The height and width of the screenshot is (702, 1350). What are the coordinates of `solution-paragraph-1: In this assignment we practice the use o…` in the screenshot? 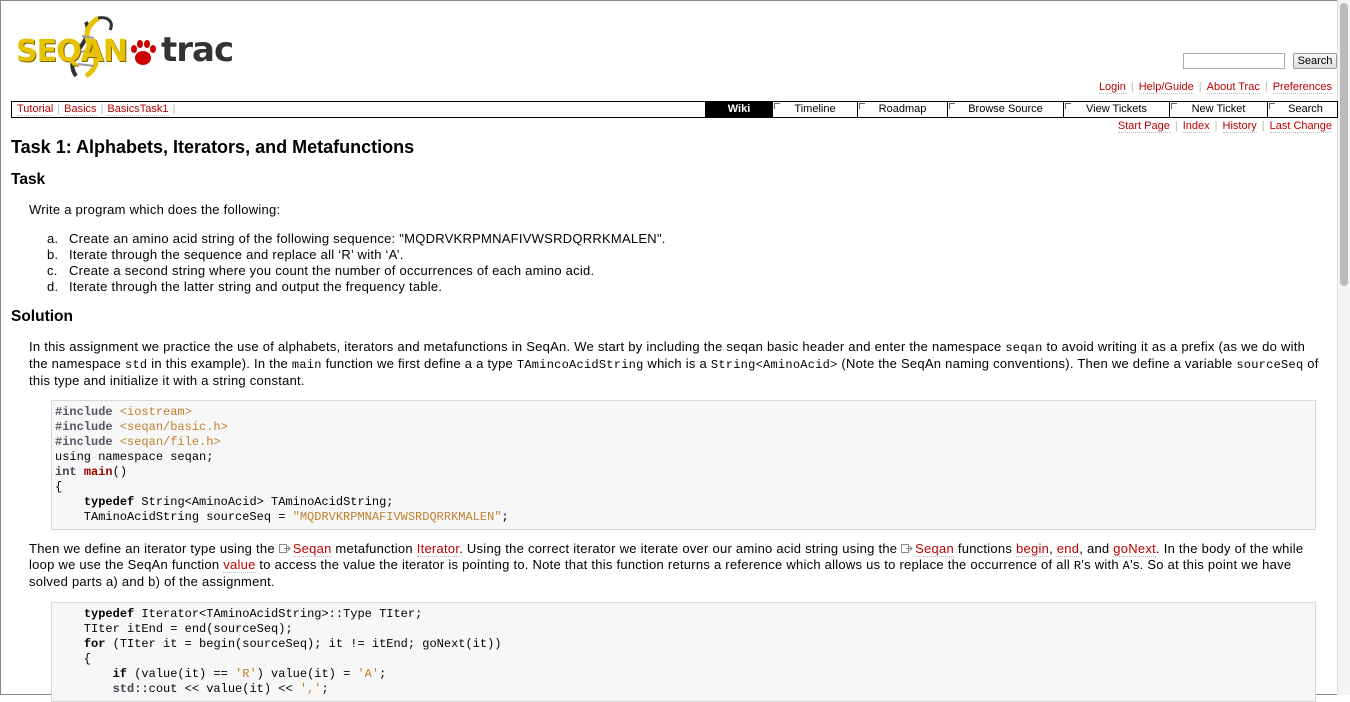 It's located at (677, 364).